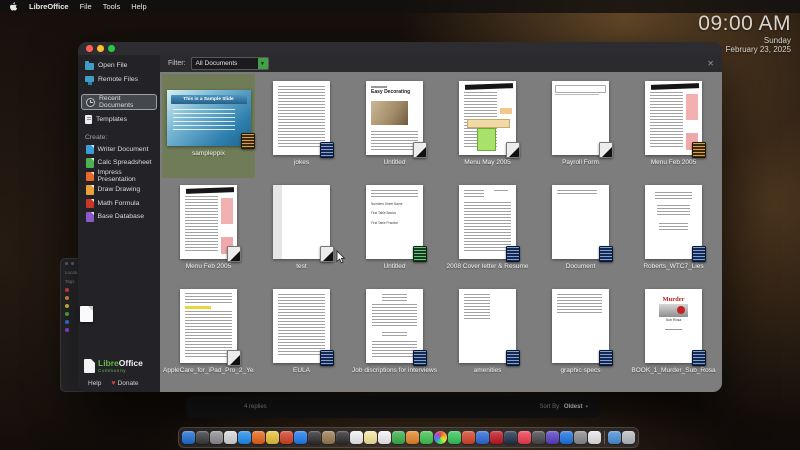  I want to click on sidebar-item-label: Calc Spreadsheet, so click(124, 163).